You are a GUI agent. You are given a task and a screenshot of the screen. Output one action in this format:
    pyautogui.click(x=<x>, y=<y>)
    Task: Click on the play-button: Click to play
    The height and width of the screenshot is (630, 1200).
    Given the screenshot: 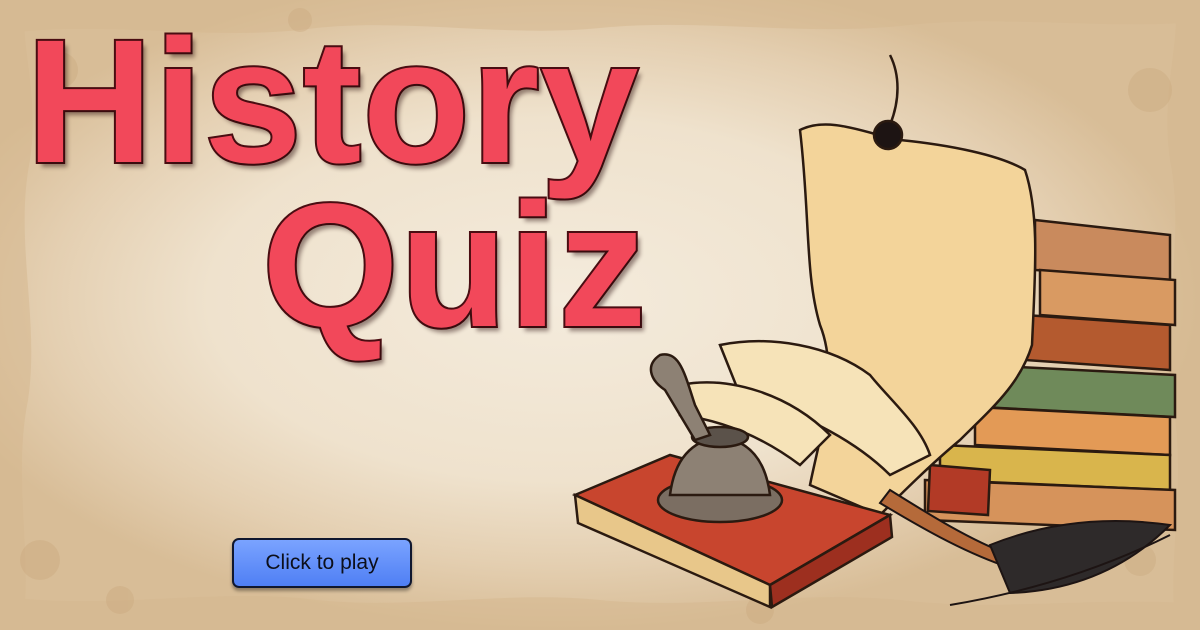 What is the action you would take?
    pyautogui.click(x=322, y=563)
    